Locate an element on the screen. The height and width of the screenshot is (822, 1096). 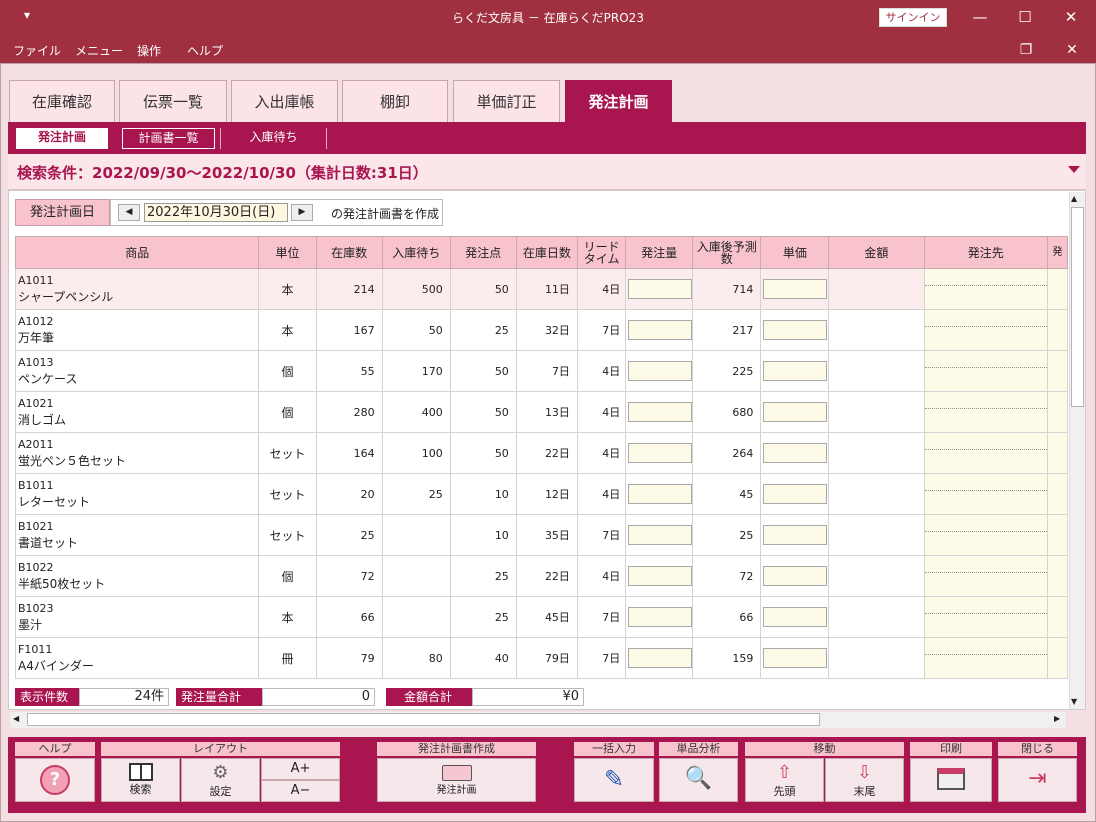
product-cell: B1022 半紙50枚セット is located at coordinates (137, 576).